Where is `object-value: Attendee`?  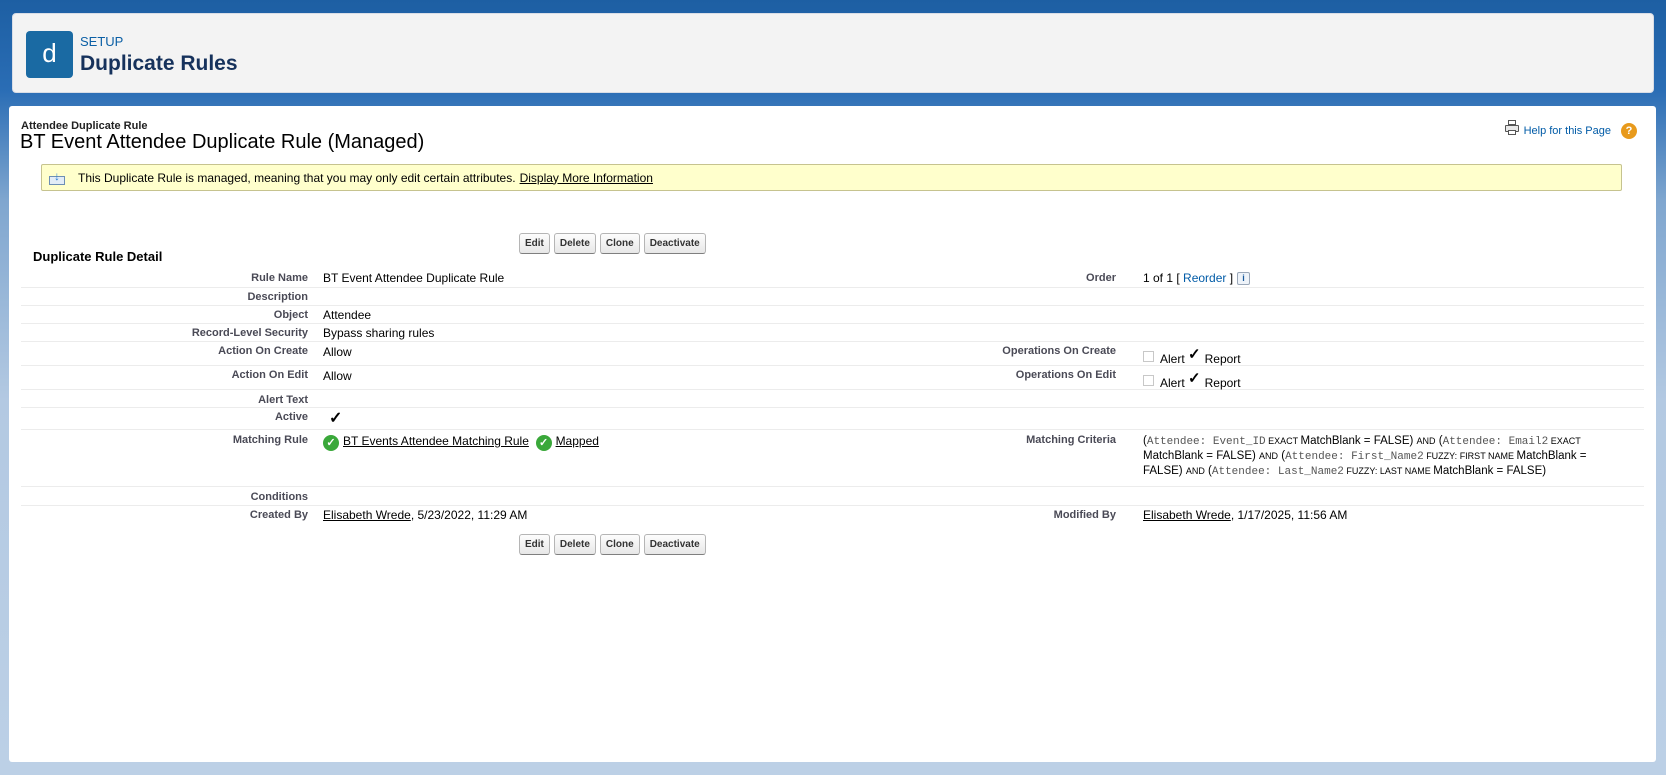
object-value: Attendee is located at coordinates (347, 315).